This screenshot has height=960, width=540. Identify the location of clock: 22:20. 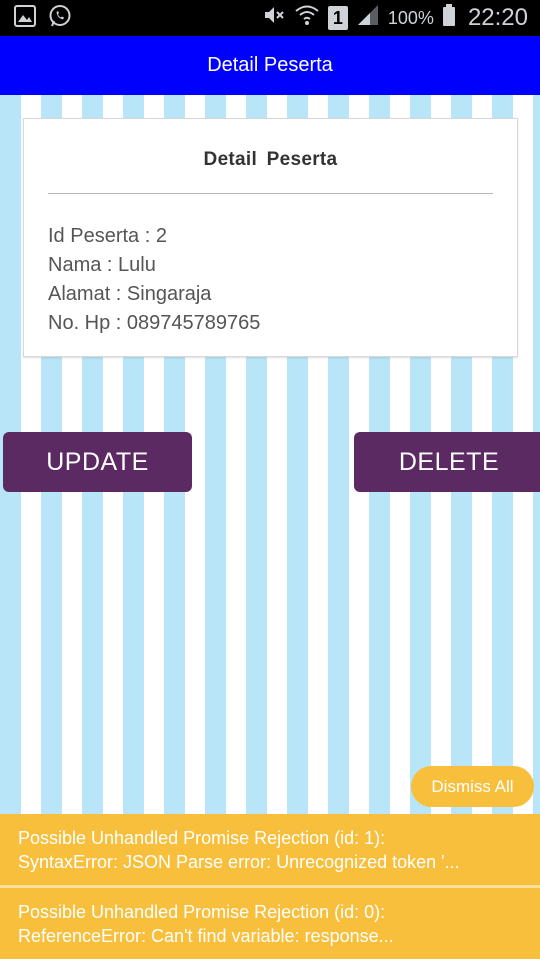
(497, 17).